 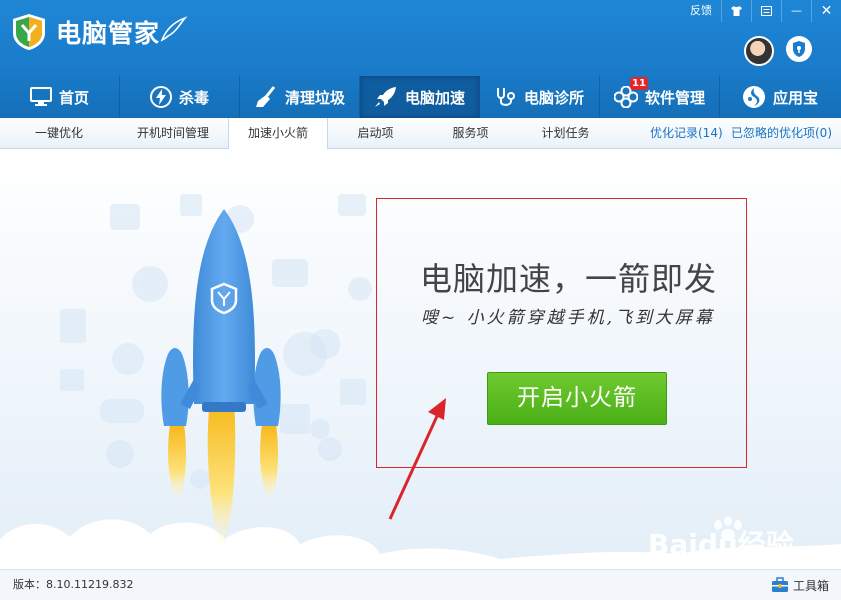 I want to click on app-store-icon, so click(x=753, y=97).